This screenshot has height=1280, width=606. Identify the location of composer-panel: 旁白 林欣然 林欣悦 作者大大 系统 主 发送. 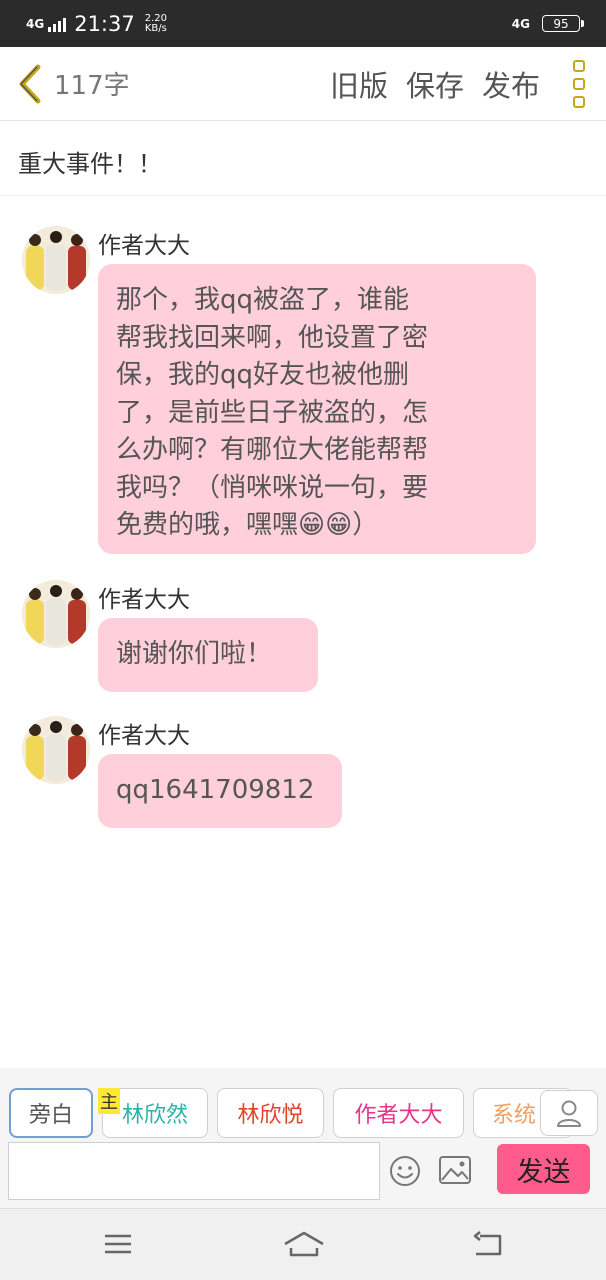
(303, 1138).